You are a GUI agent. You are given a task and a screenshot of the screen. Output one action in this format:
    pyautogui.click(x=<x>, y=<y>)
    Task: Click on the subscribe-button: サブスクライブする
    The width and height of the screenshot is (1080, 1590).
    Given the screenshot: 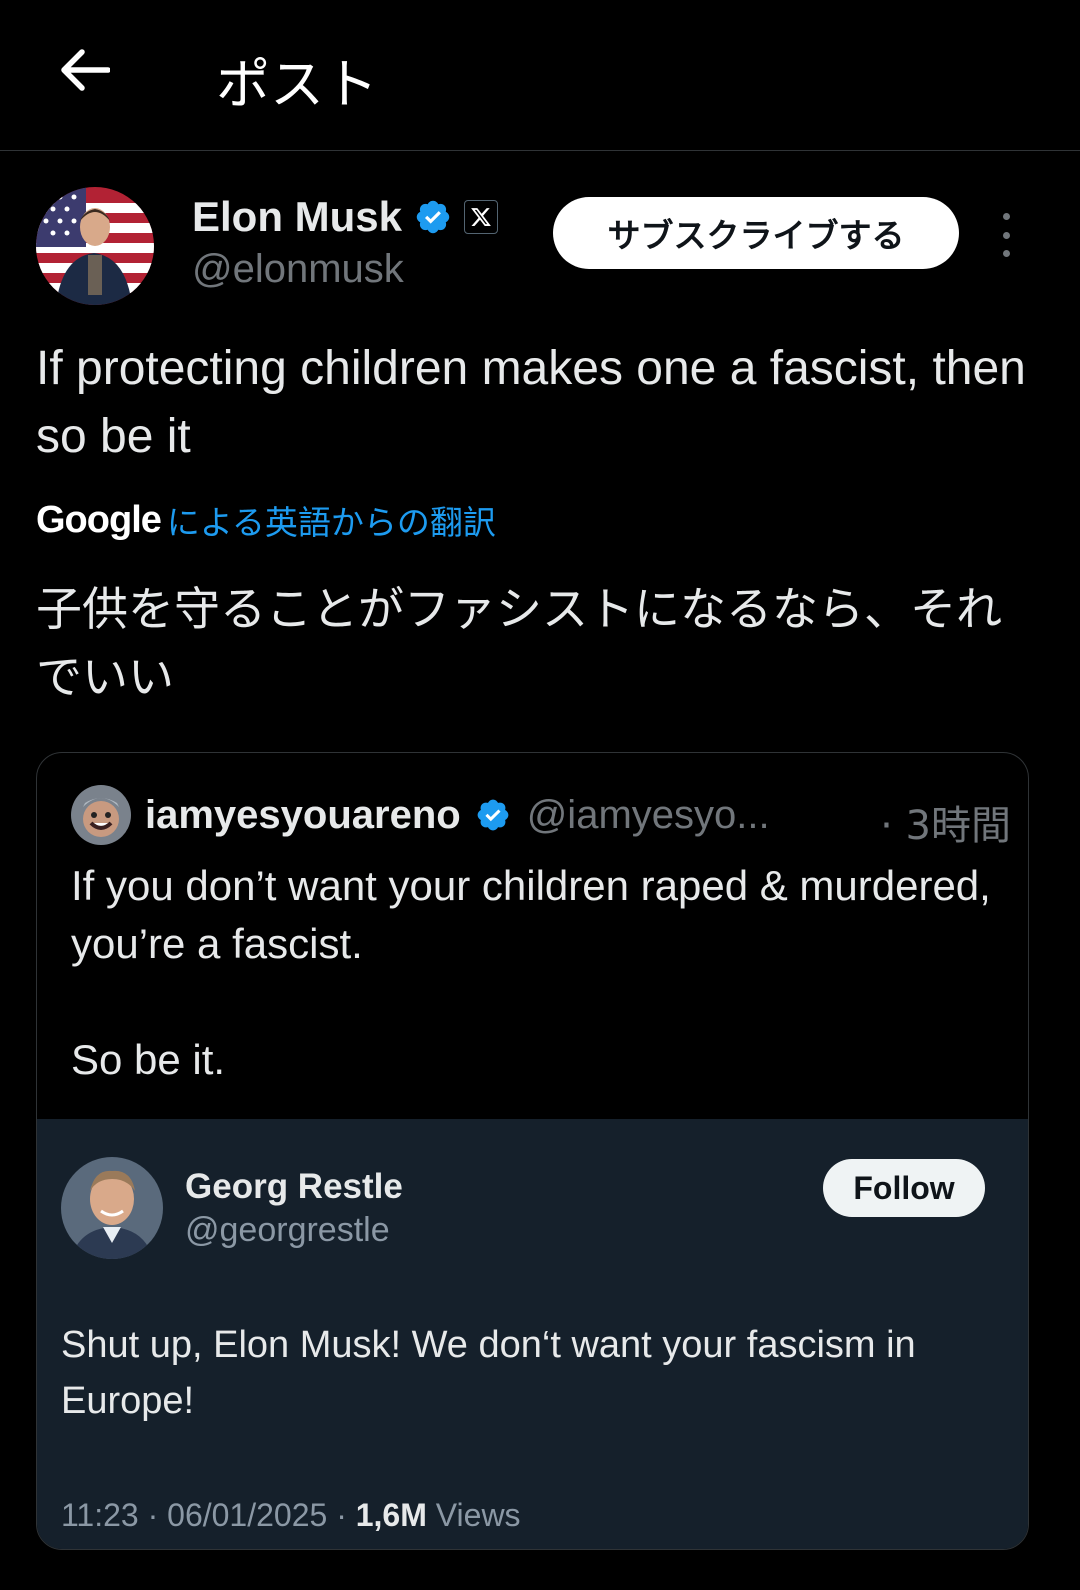 What is the action you would take?
    pyautogui.click(x=756, y=233)
    